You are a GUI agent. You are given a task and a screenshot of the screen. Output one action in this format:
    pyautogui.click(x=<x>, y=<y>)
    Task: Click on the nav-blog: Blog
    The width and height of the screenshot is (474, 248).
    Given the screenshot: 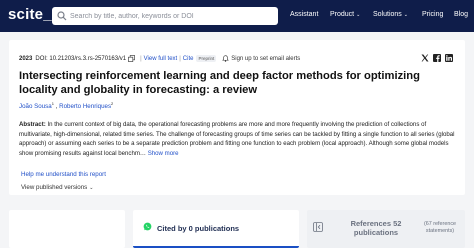 What is the action you would take?
    pyautogui.click(x=461, y=14)
    